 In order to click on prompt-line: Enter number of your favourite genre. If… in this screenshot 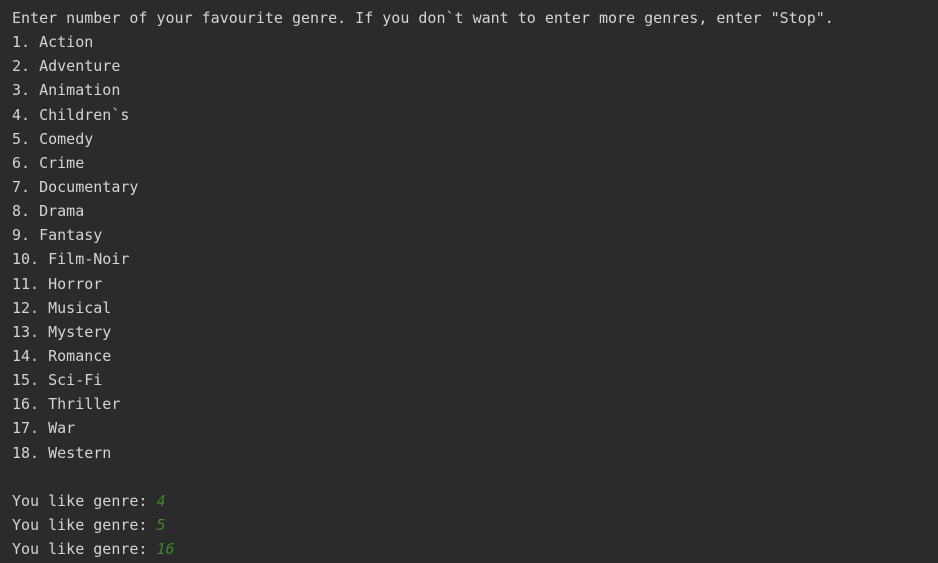, I will do `click(423, 18)`.